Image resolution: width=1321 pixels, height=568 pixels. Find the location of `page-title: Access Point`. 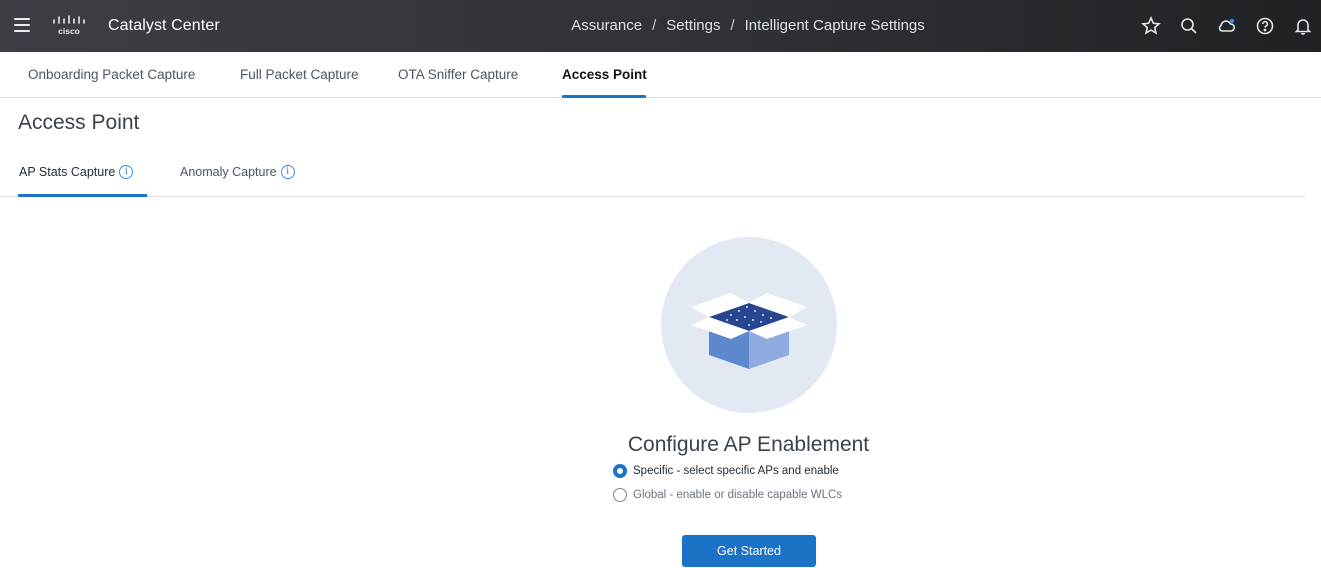

page-title: Access Point is located at coordinates (79, 122).